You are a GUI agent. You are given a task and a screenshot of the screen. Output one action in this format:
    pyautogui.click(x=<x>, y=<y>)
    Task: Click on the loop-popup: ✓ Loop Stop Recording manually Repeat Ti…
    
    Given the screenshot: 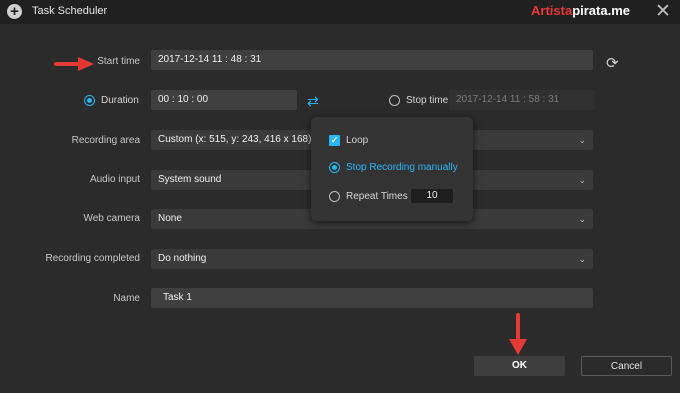 What is the action you would take?
    pyautogui.click(x=392, y=169)
    